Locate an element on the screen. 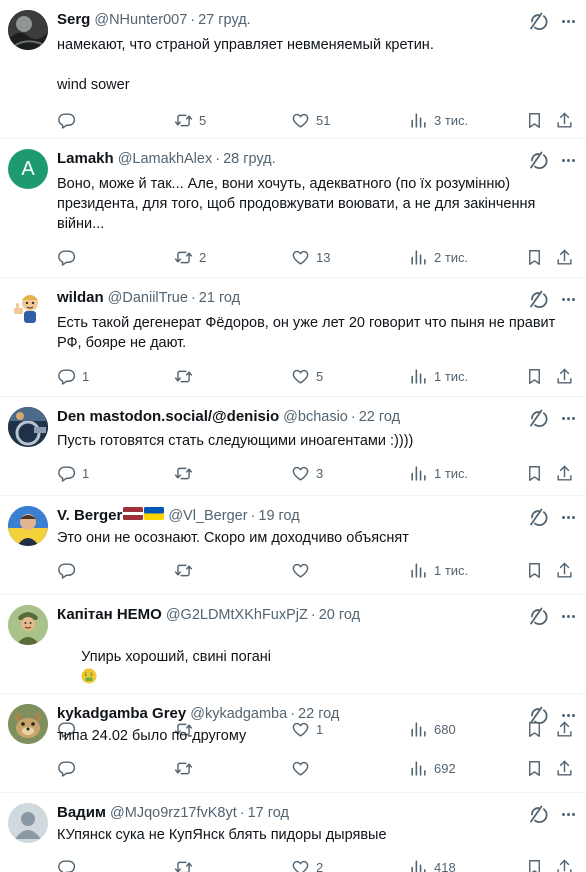  author-handle: @MJqo9rz17fvK8yt is located at coordinates (173, 813).